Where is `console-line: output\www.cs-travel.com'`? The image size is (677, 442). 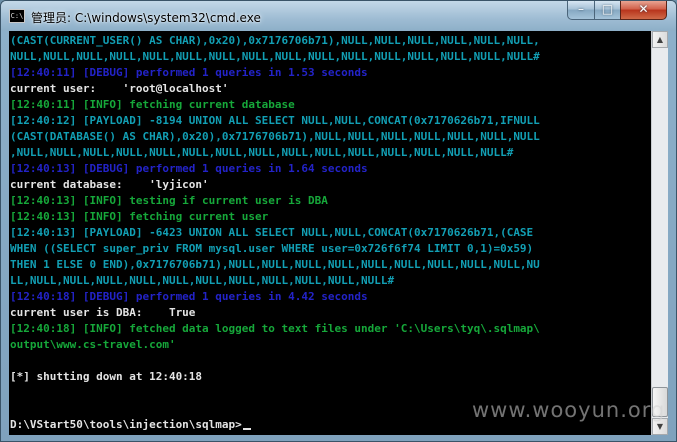 console-line: output\www.cs-travel.com' is located at coordinates (275, 345).